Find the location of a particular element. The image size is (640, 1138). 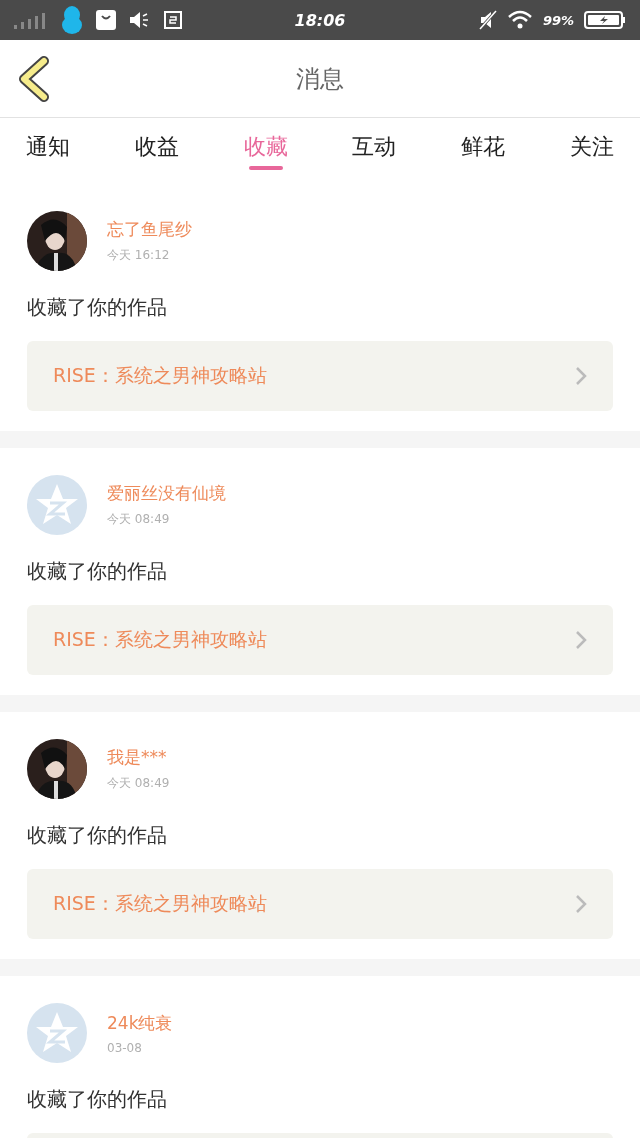

tab: 收藏 is located at coordinates (265, 148).